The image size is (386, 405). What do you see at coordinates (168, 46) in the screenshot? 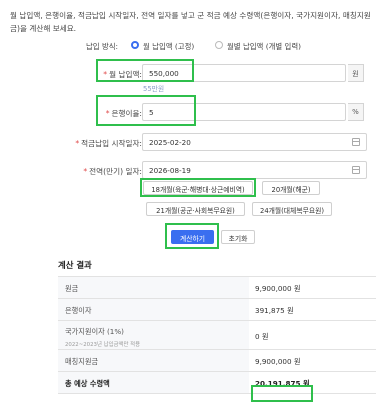
I see `radio-fixed-label: 월 납입액 (고정)` at bounding box center [168, 46].